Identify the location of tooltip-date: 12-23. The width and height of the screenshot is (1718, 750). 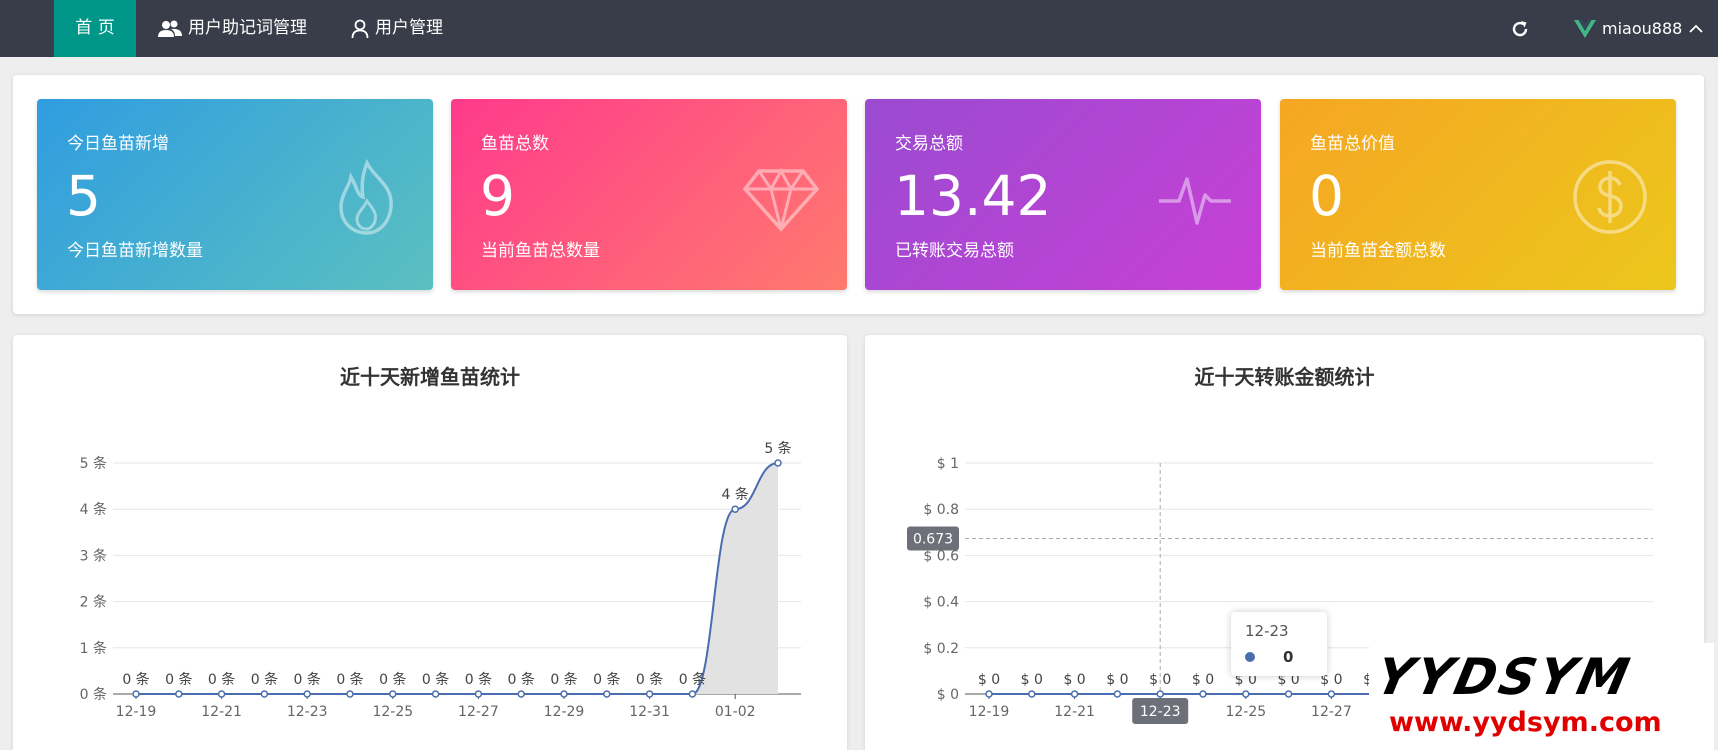
(1267, 631).